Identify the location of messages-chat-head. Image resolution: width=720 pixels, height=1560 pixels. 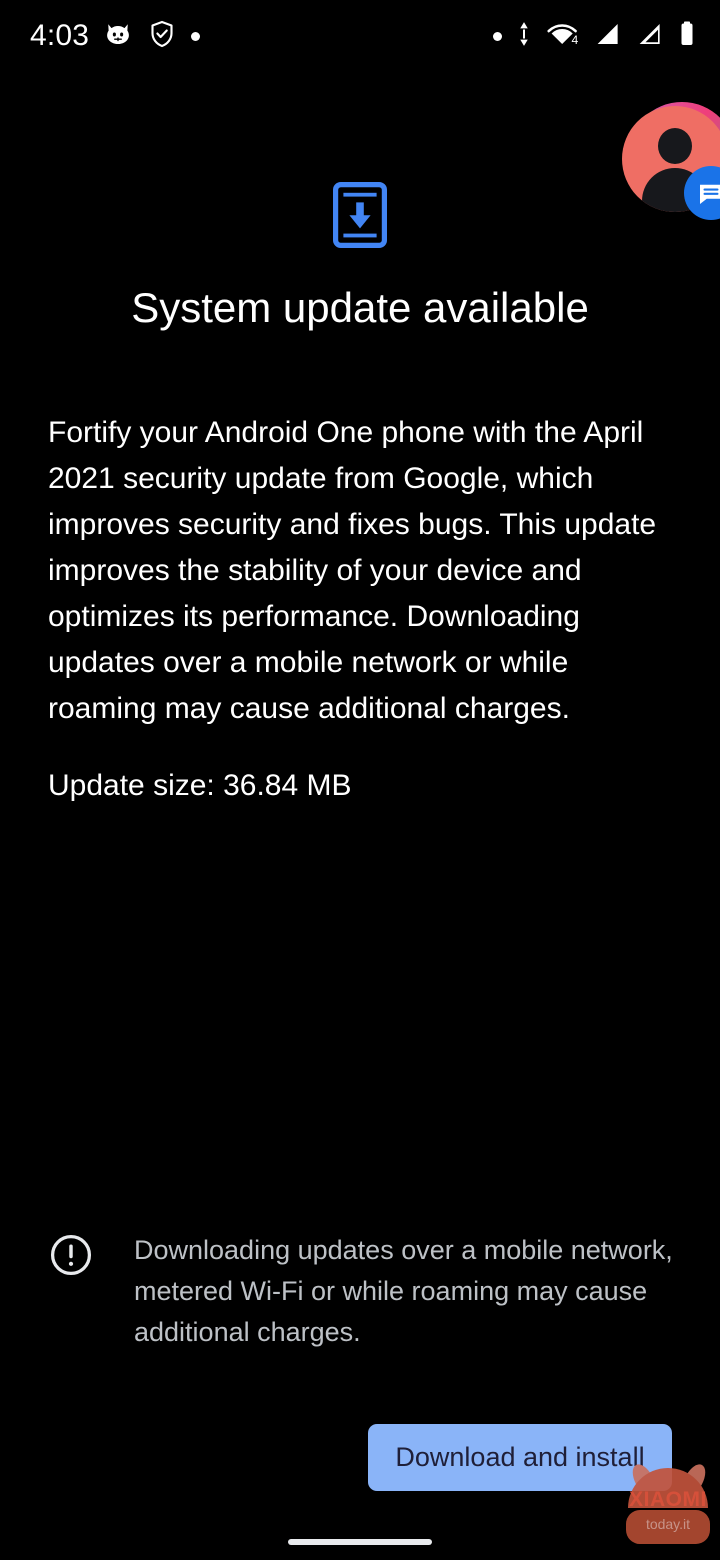
(671, 161).